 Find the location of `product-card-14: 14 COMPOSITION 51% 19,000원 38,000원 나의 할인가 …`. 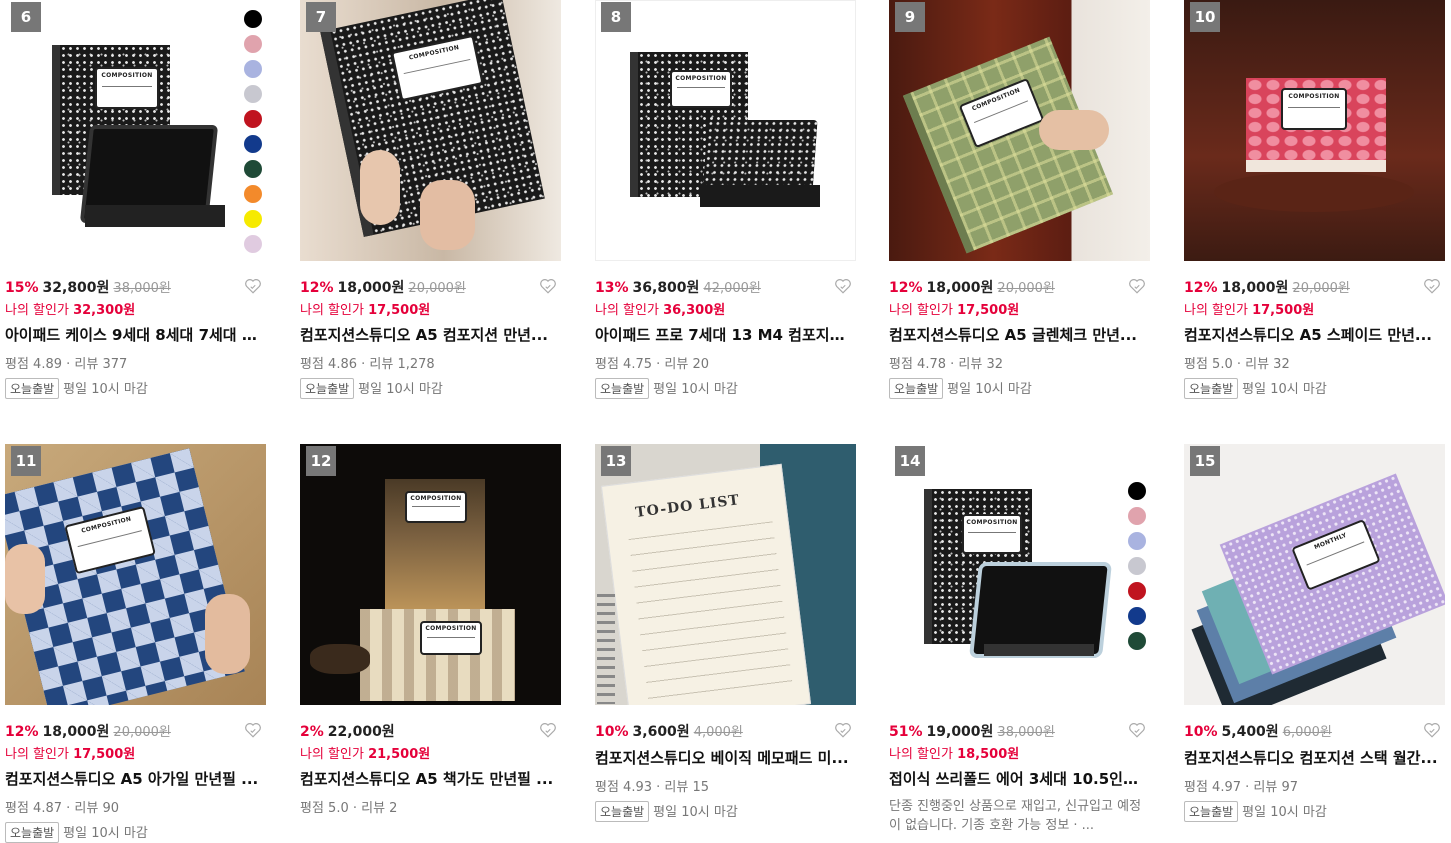

product-card-14: 14 COMPOSITION 51% 19,000원 38,000원 나의 할인가 … is located at coordinates (1019, 638).